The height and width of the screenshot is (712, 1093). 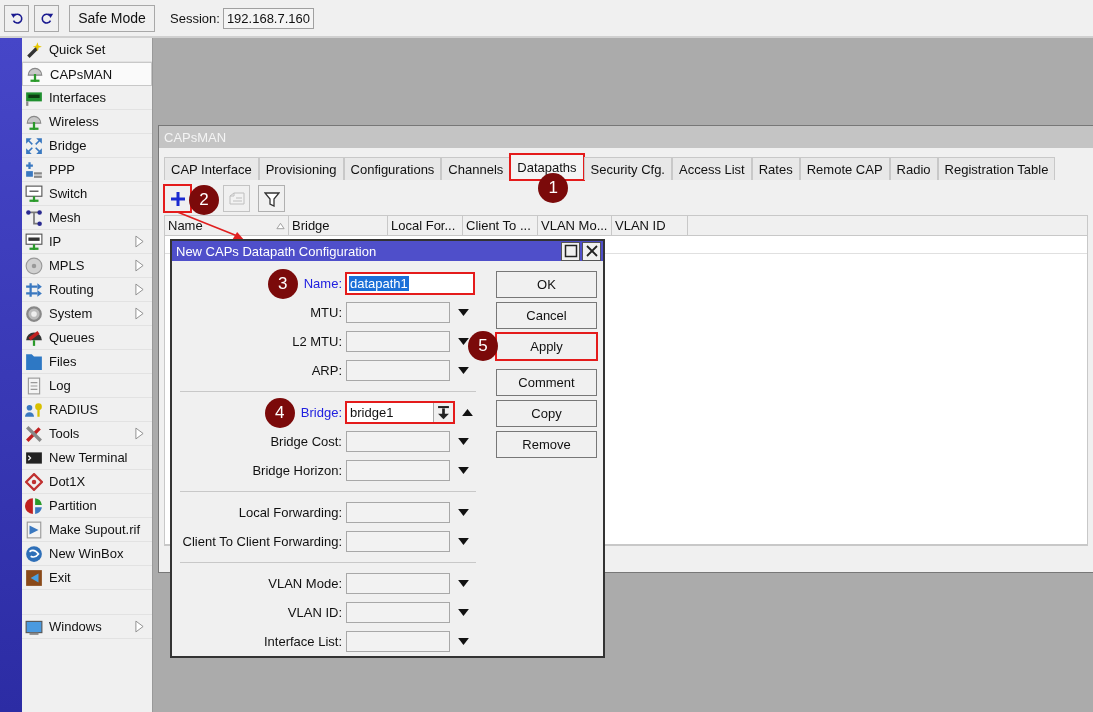 What do you see at coordinates (46, 18) in the screenshot?
I see `redo-button` at bounding box center [46, 18].